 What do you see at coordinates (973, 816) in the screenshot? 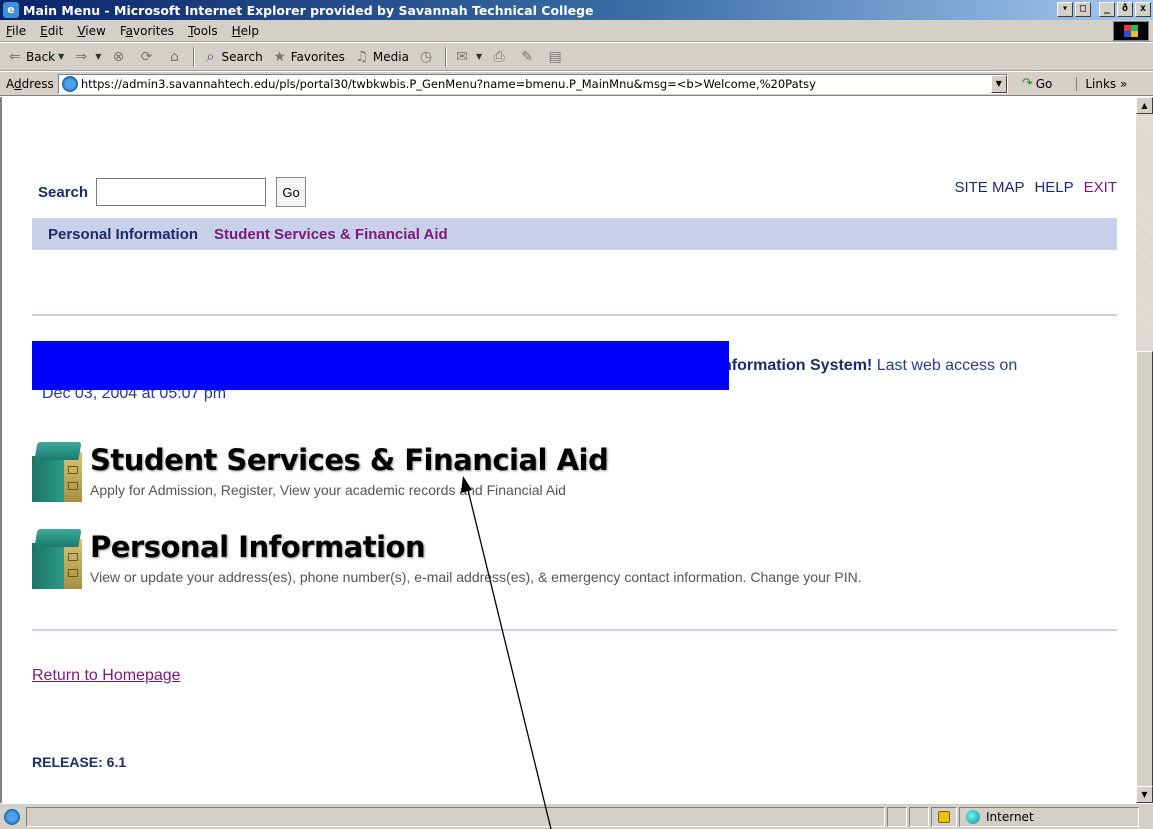
I see `globe-icon` at bounding box center [973, 816].